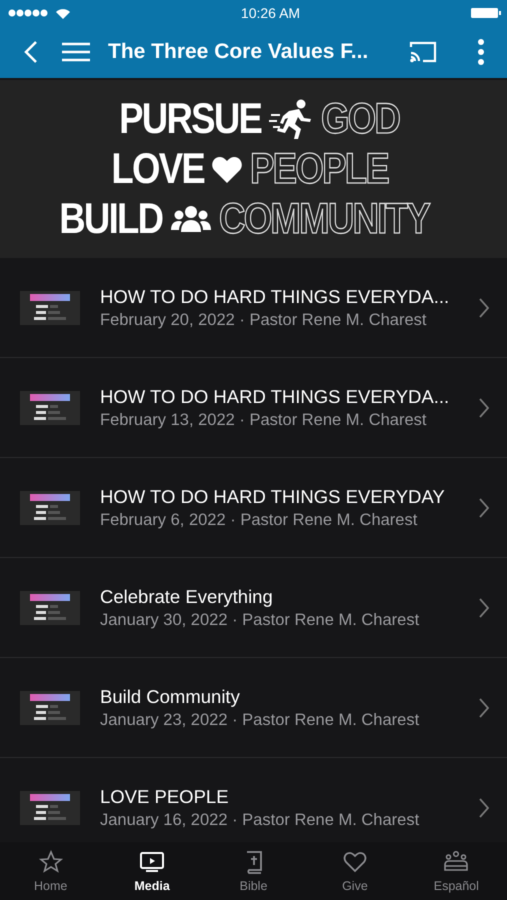 The image size is (507, 900). Describe the element at coordinates (259, 520) in the screenshot. I see `sermon-date-speaker: February 6, 2022 · Pastor Rene M. Charest` at that location.